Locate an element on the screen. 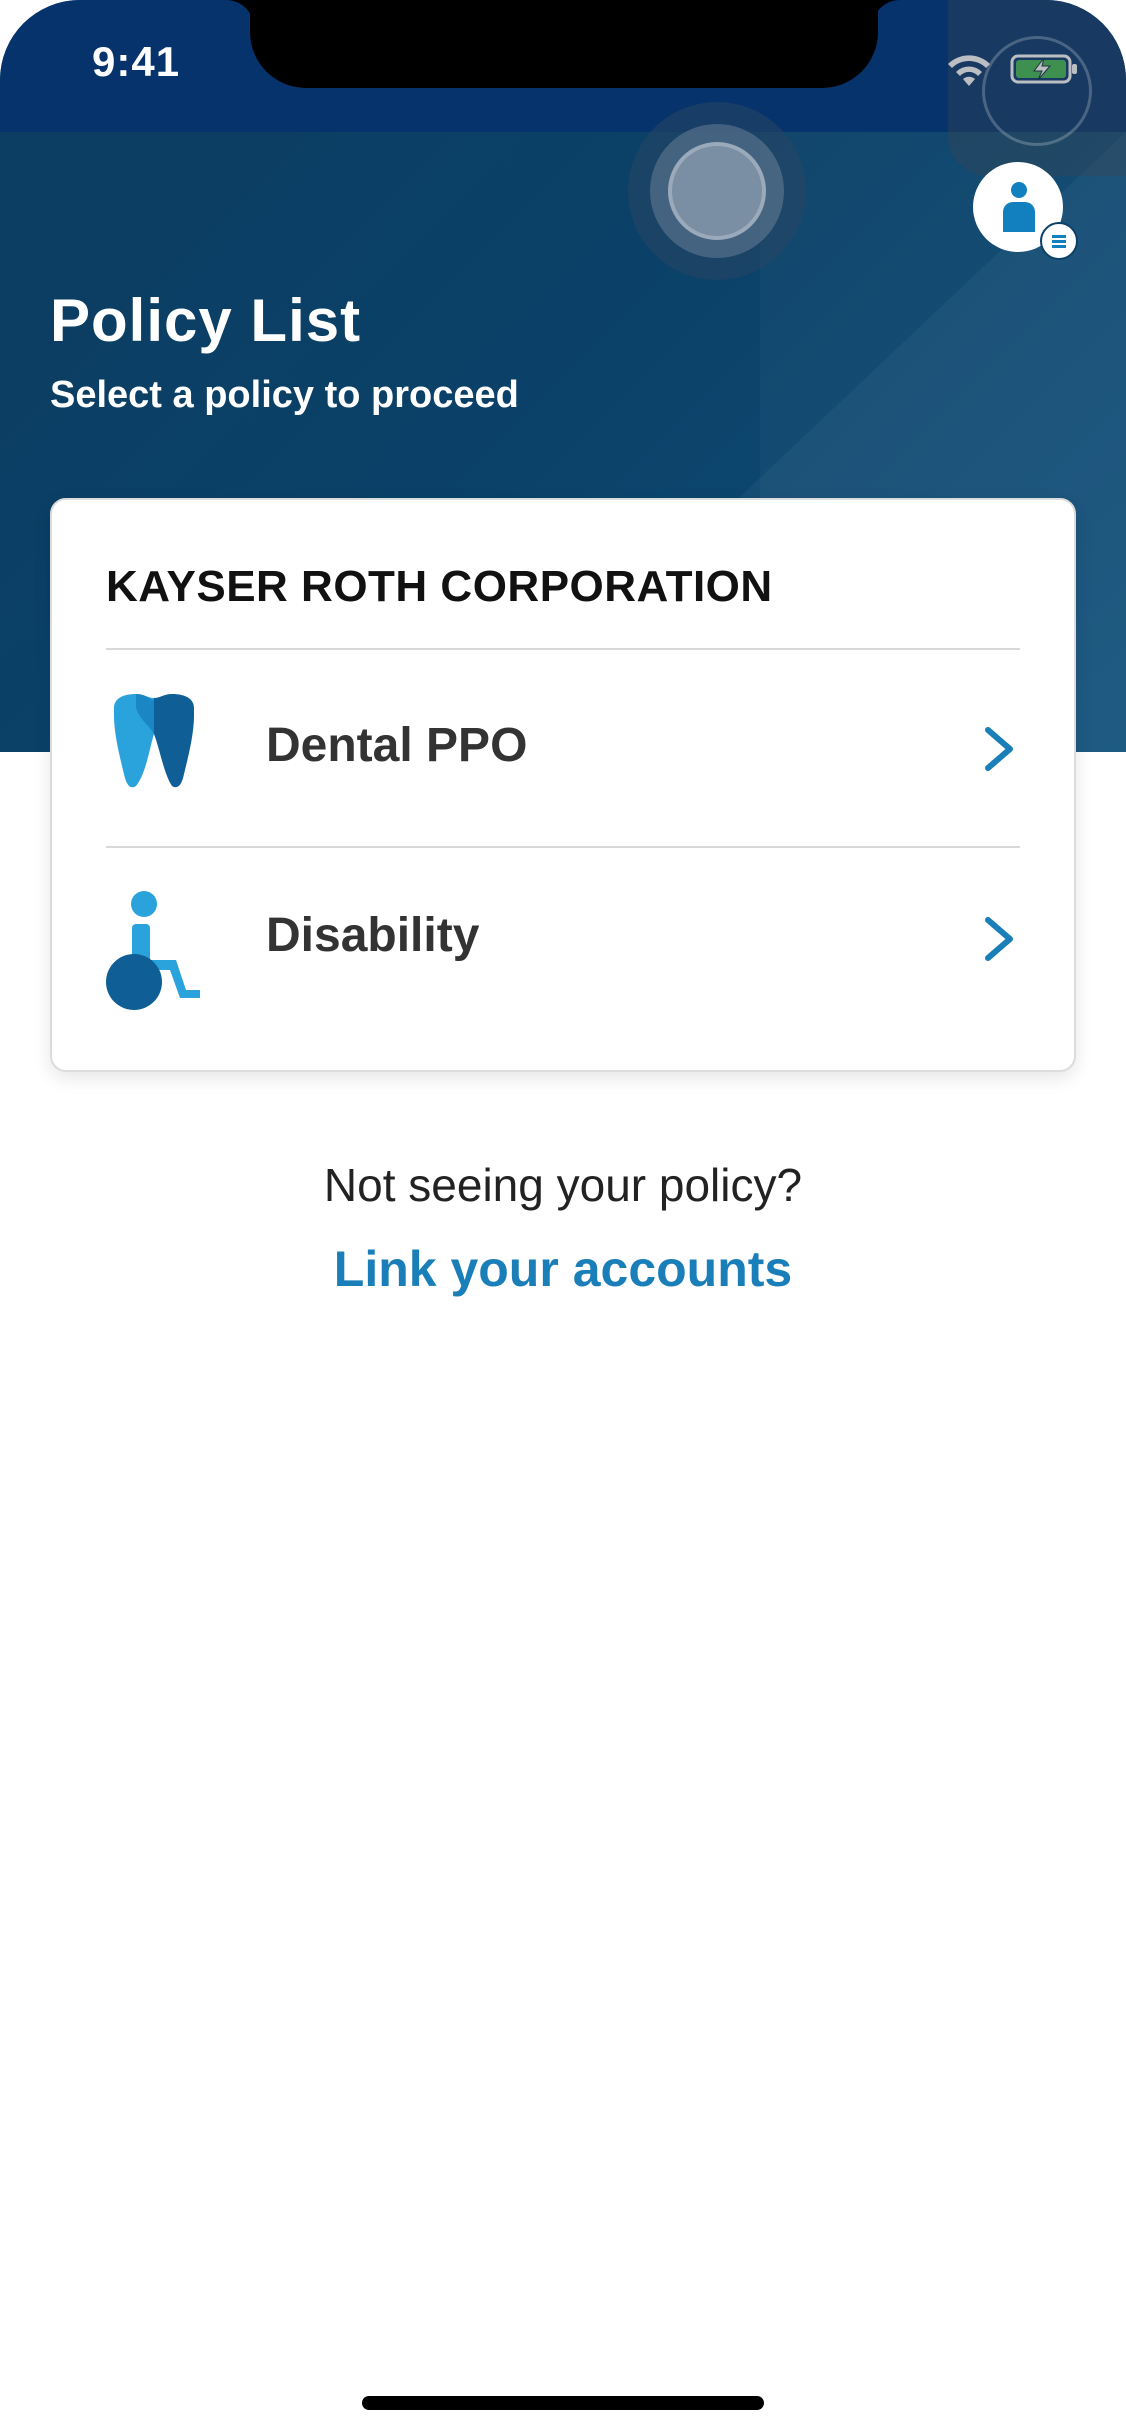 This screenshot has height=2436, width=1126. status-time: 9:41 is located at coordinates (136, 61).